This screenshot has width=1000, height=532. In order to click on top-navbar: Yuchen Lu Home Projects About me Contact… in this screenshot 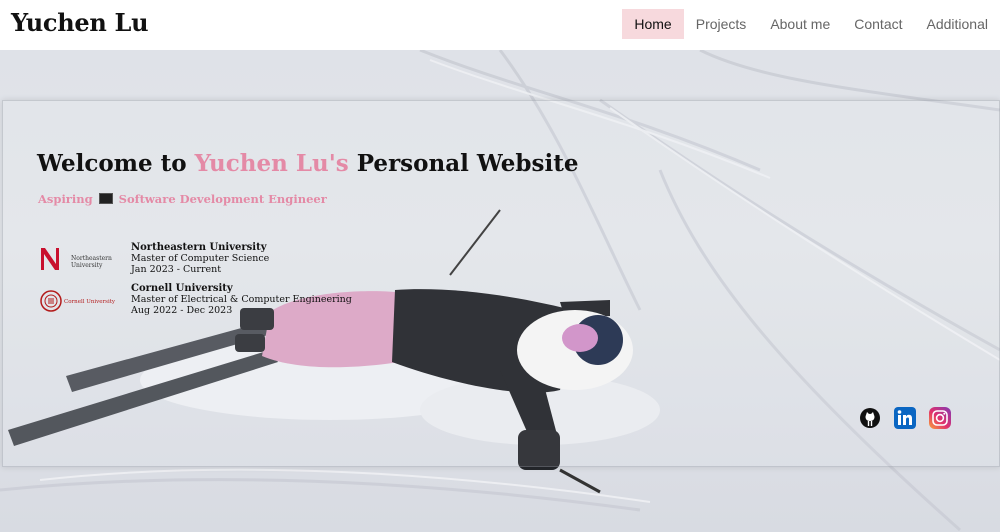, I will do `click(500, 25)`.